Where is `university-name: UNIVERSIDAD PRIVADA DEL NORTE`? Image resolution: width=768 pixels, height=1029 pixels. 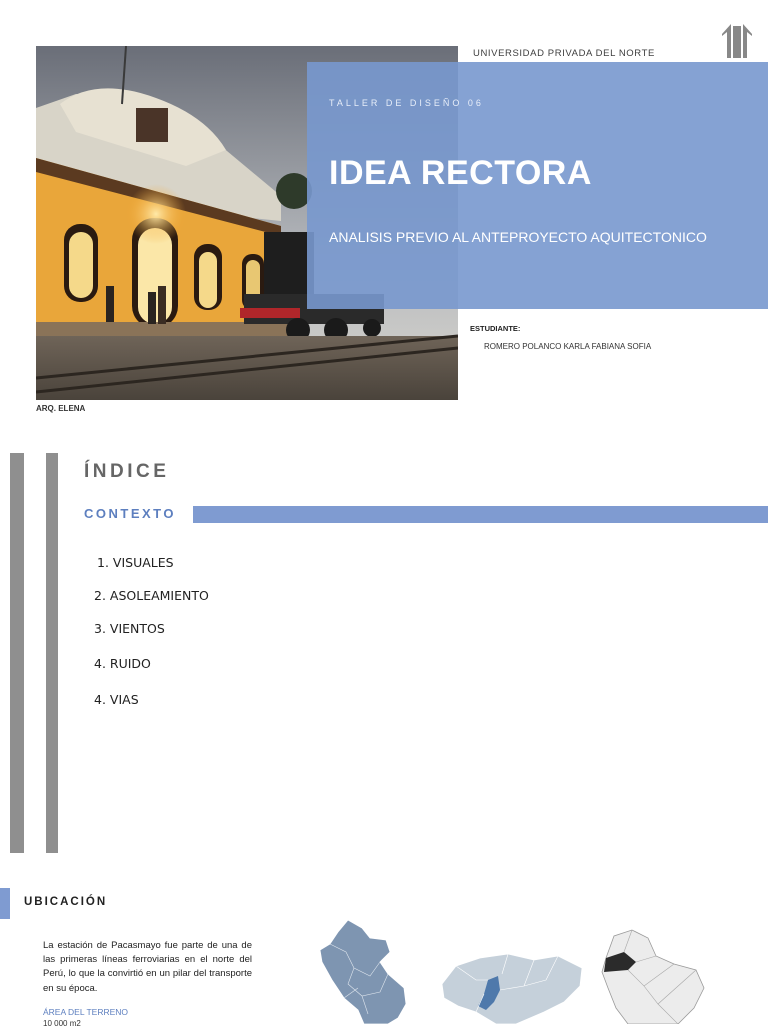
university-name: UNIVERSIDAD PRIVADA DEL NORTE is located at coordinates (564, 53).